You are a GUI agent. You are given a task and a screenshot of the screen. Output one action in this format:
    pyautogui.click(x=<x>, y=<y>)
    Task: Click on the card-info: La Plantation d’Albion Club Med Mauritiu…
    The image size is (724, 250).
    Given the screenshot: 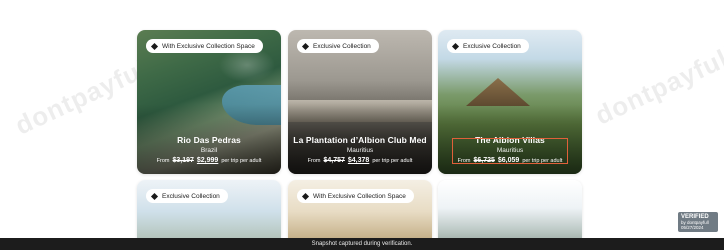 What is the action you would take?
    pyautogui.click(x=360, y=149)
    